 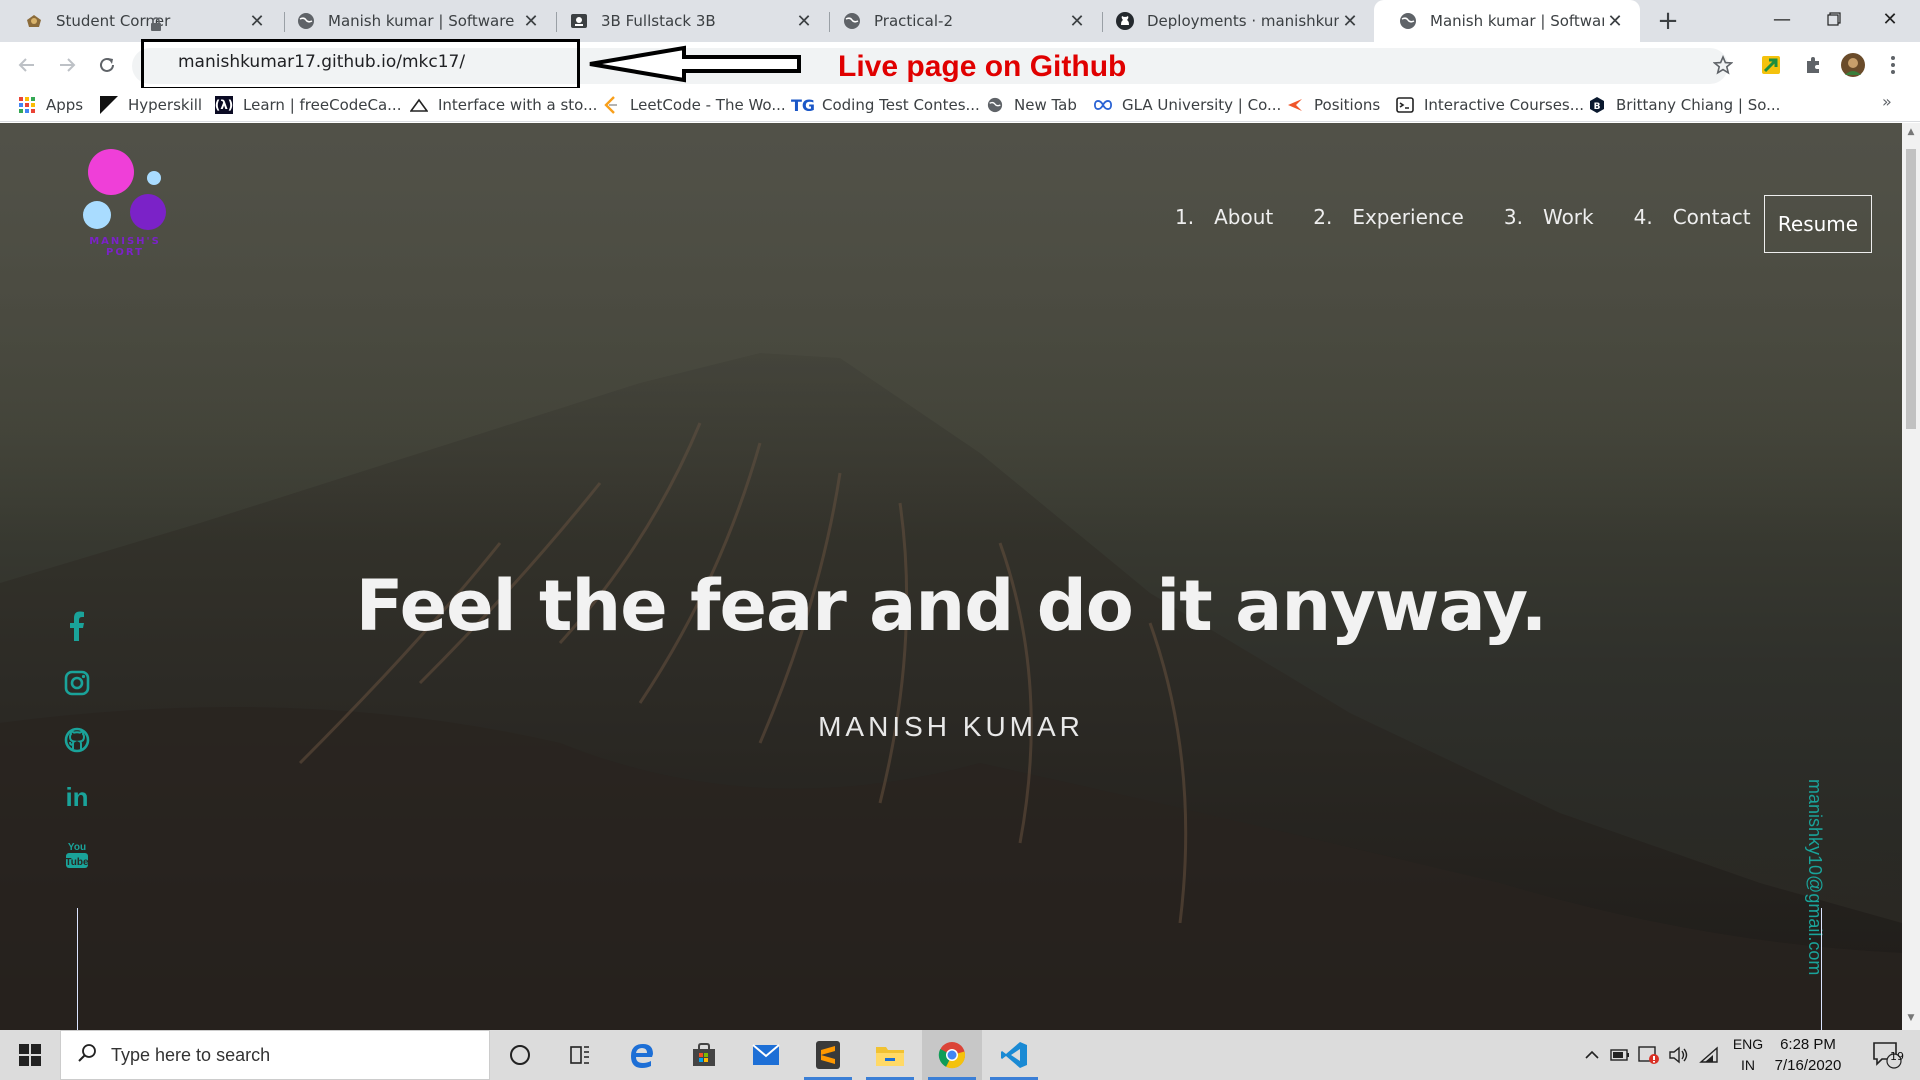 What do you see at coordinates (1405, 105) in the screenshot?
I see `terminal-icon` at bounding box center [1405, 105].